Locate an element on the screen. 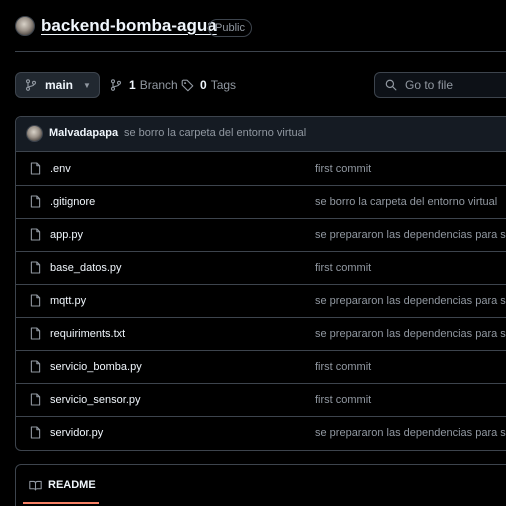  repo-header: backend-bomba-agua Public is located at coordinates (253, 26).